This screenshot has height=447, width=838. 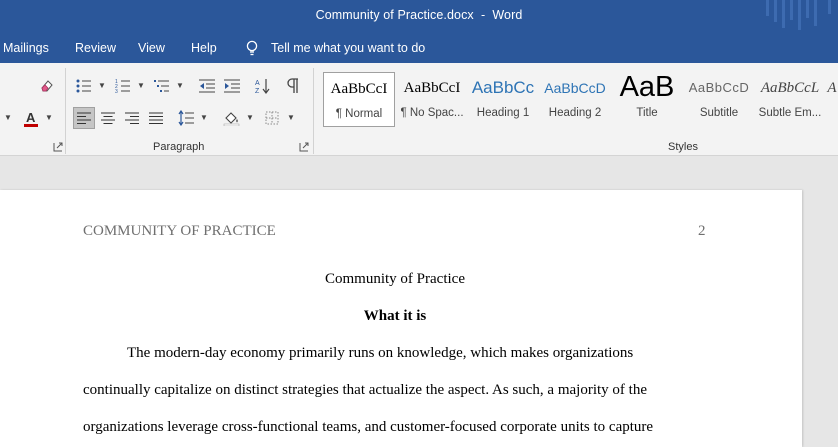 I want to click on sort-icon: A Z, so click(x=262, y=86).